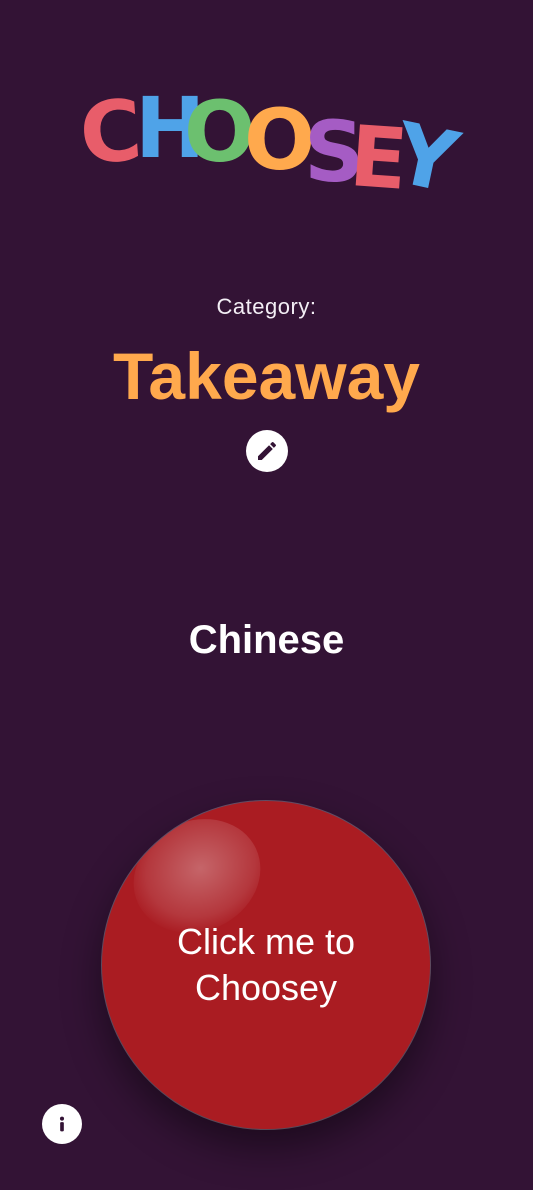 The height and width of the screenshot is (1190, 533). I want to click on category-value: Takeaway, so click(266, 376).